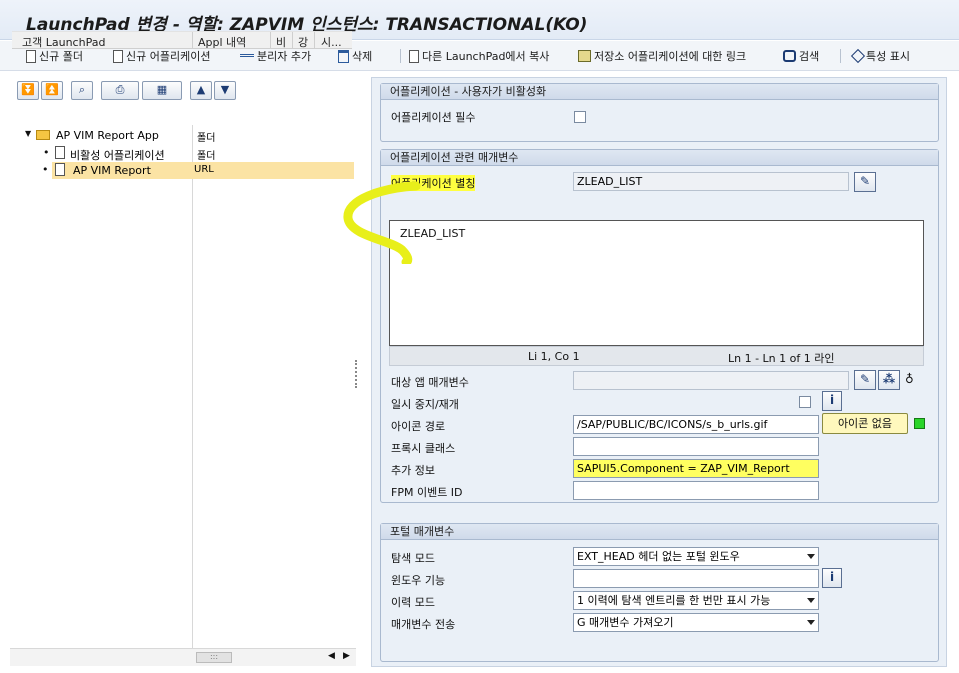 The height and width of the screenshot is (673, 959). I want to click on history-mode-dropdown: 1 이력에 탐색 엔트리를 한 번만 표시 가능, so click(696, 600).